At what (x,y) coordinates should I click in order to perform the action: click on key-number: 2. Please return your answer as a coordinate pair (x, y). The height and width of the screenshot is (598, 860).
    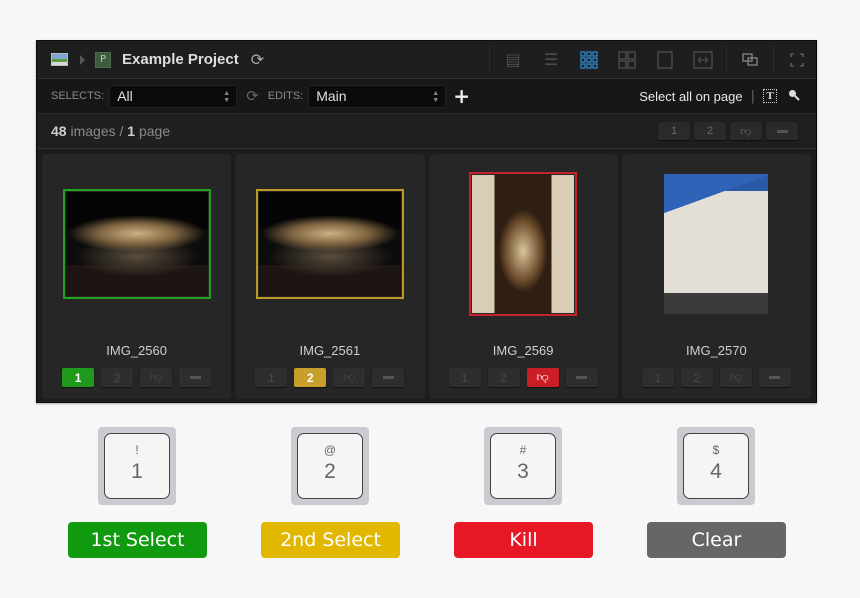
    Looking at the image, I should click on (330, 471).